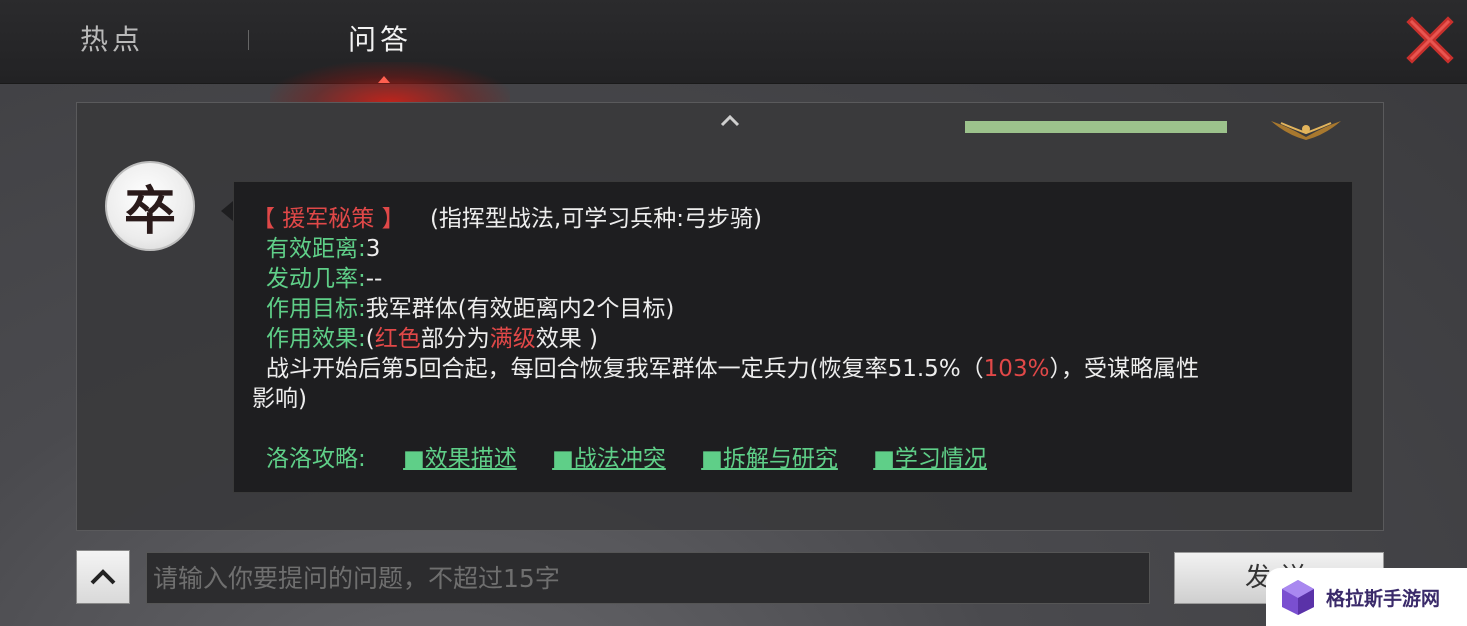  I want to click on close-icon, so click(1430, 40).